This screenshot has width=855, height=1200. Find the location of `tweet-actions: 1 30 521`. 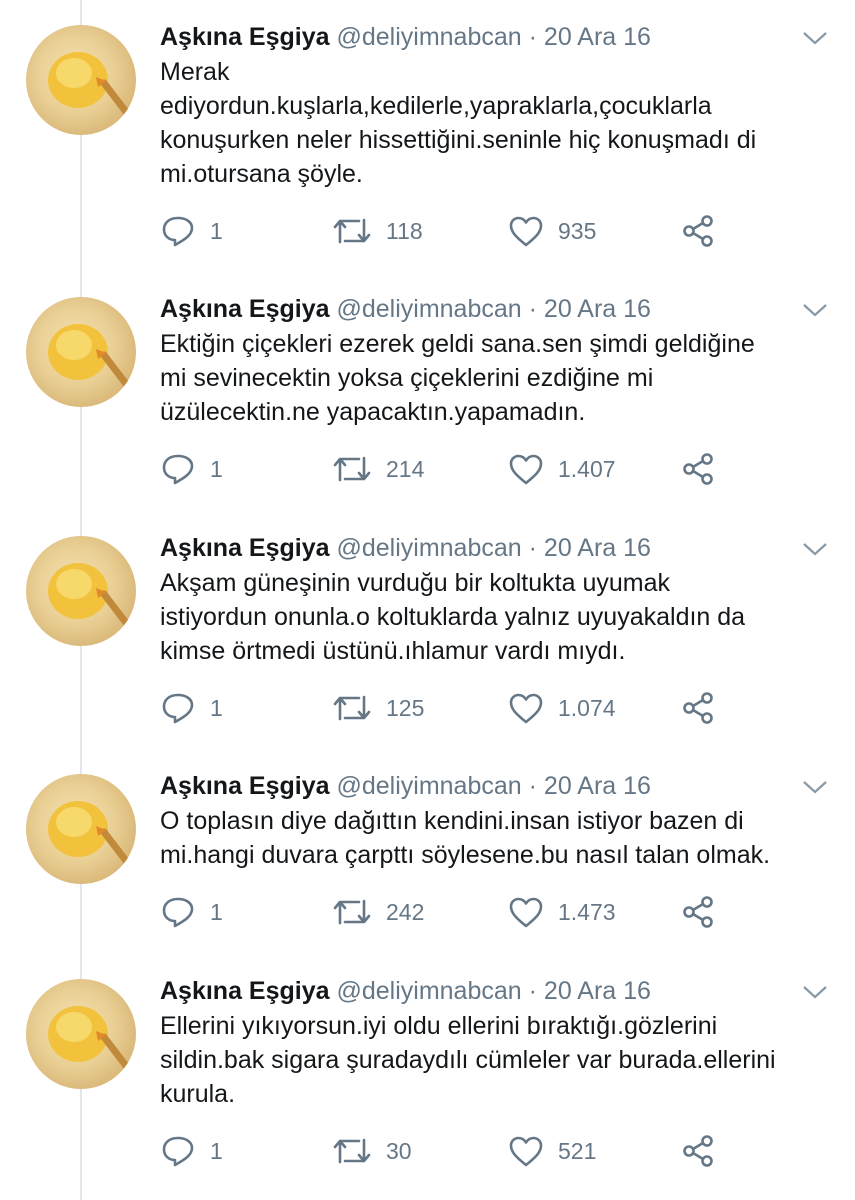

tweet-actions: 1 30 521 is located at coordinates (460, 1151).